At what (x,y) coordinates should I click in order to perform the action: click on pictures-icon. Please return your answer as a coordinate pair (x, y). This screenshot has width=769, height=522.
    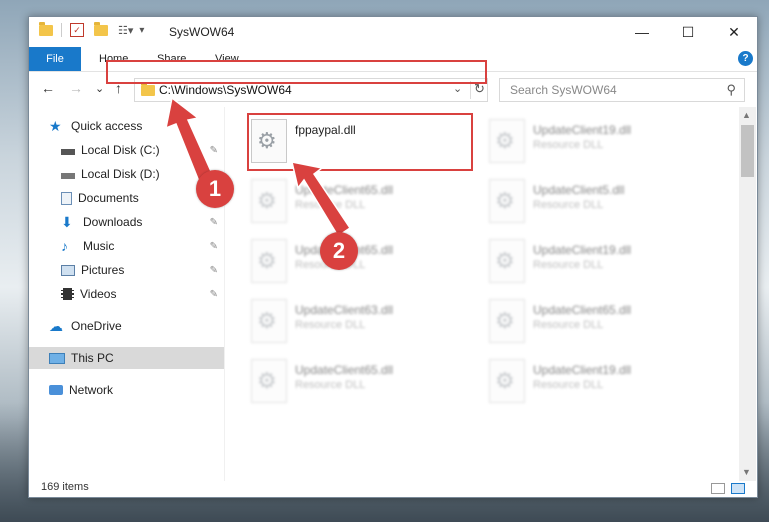
    Looking at the image, I should click on (68, 270).